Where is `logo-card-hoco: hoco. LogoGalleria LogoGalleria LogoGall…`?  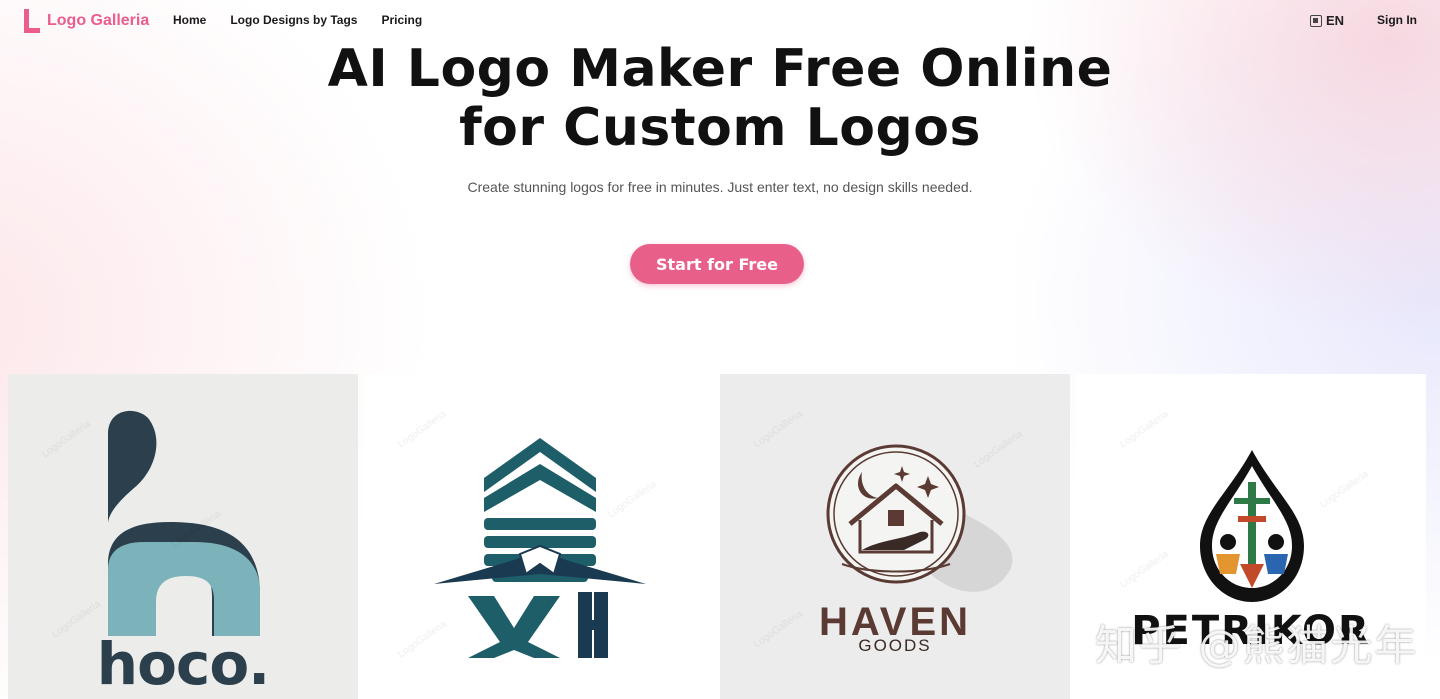
logo-card-hoco: hoco. LogoGalleria LogoGalleria LogoGall… is located at coordinates (183, 536).